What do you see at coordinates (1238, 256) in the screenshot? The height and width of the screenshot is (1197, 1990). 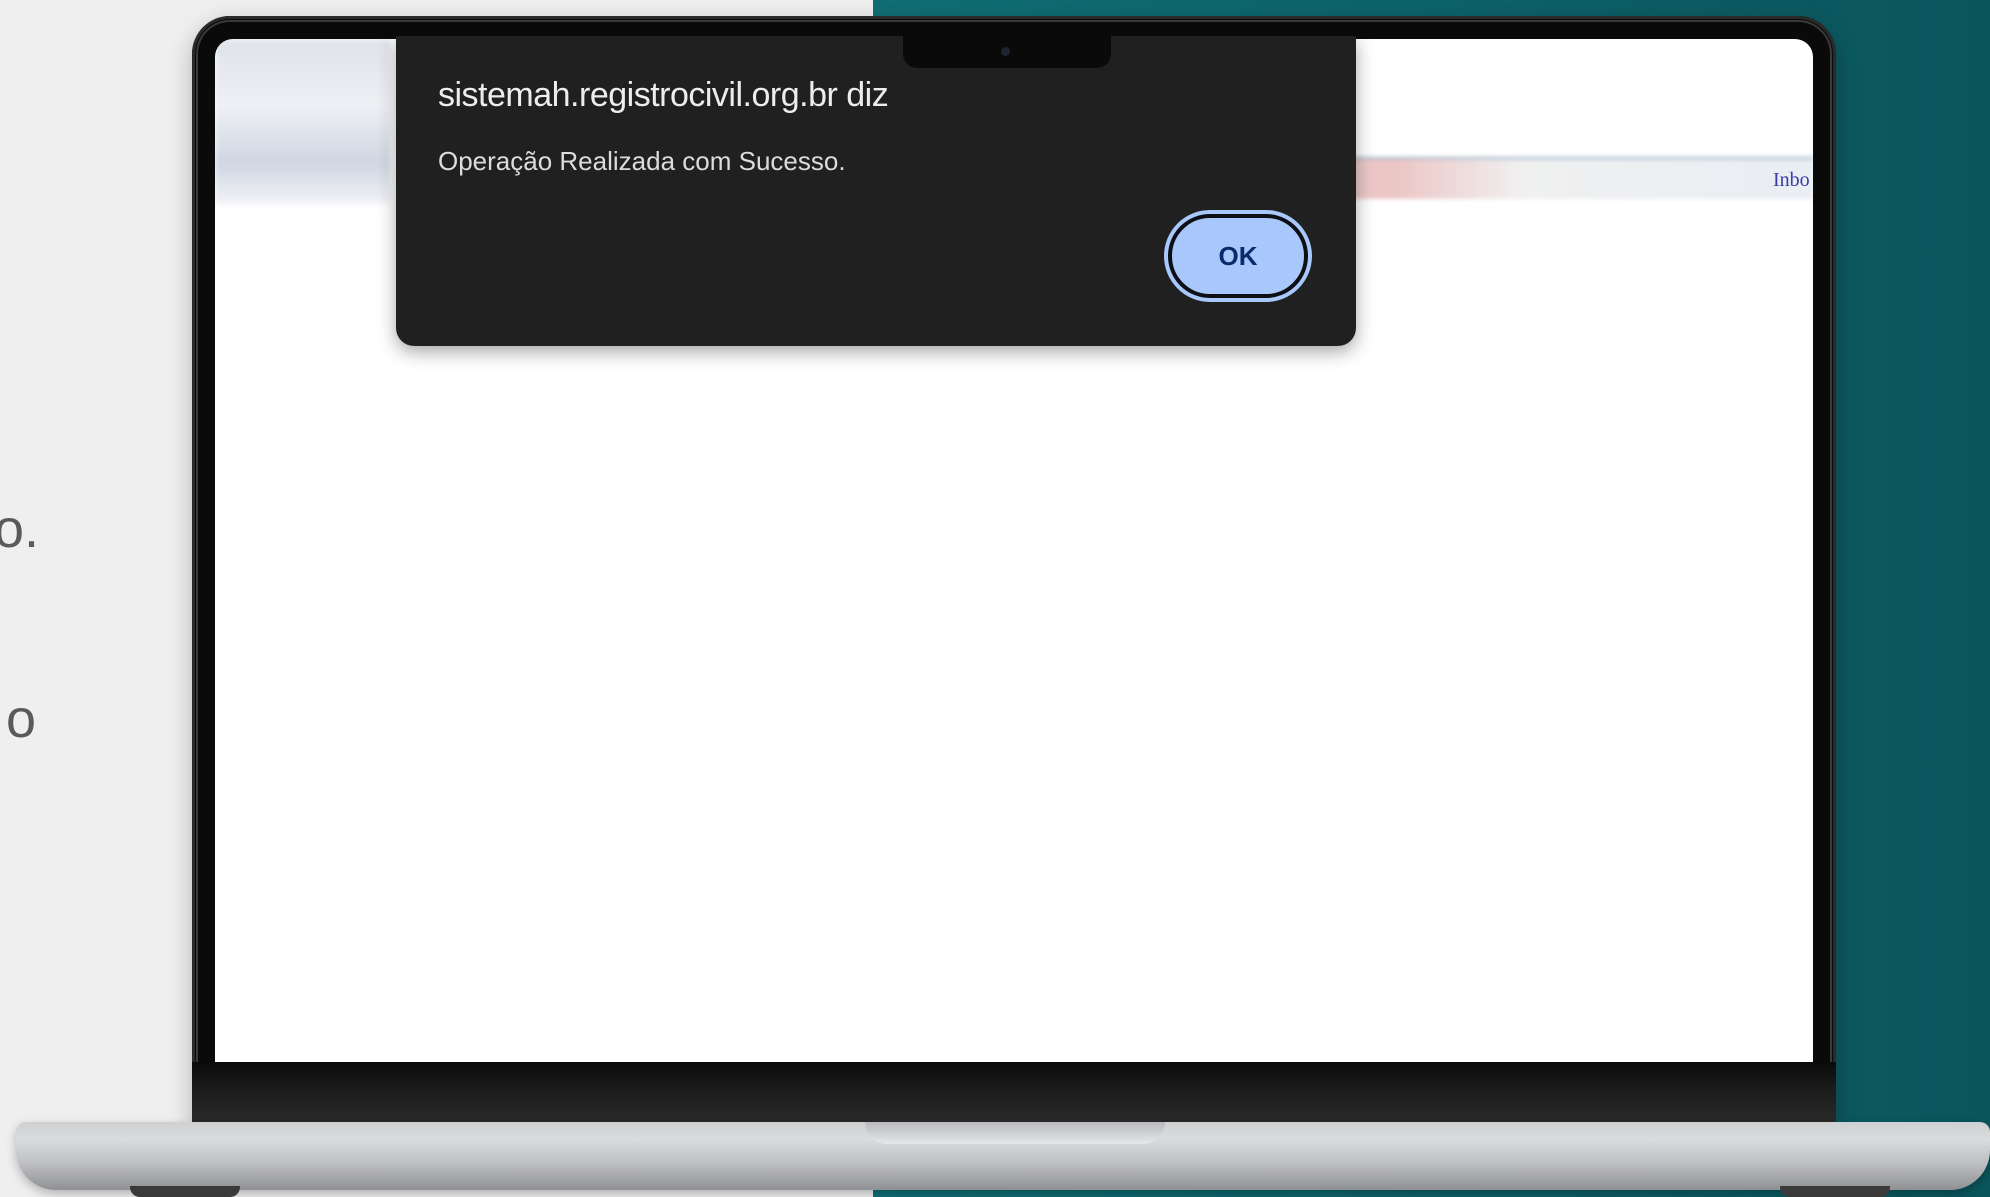 I see `ok-button: OK` at bounding box center [1238, 256].